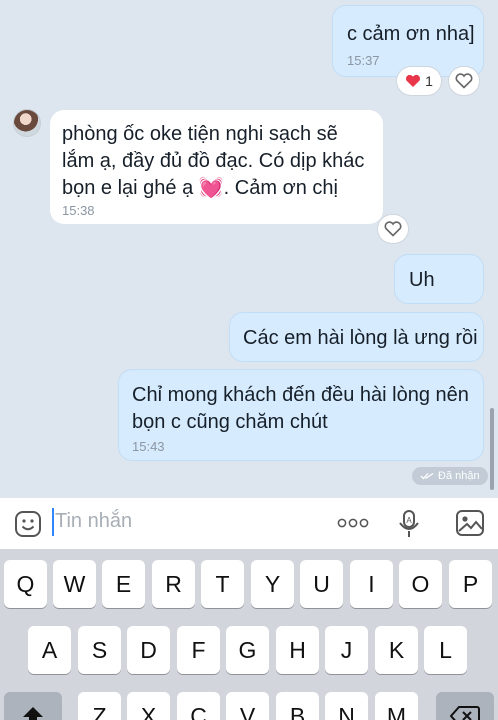 The image size is (498, 720). What do you see at coordinates (247, 706) in the screenshot?
I see `key: V` at bounding box center [247, 706].